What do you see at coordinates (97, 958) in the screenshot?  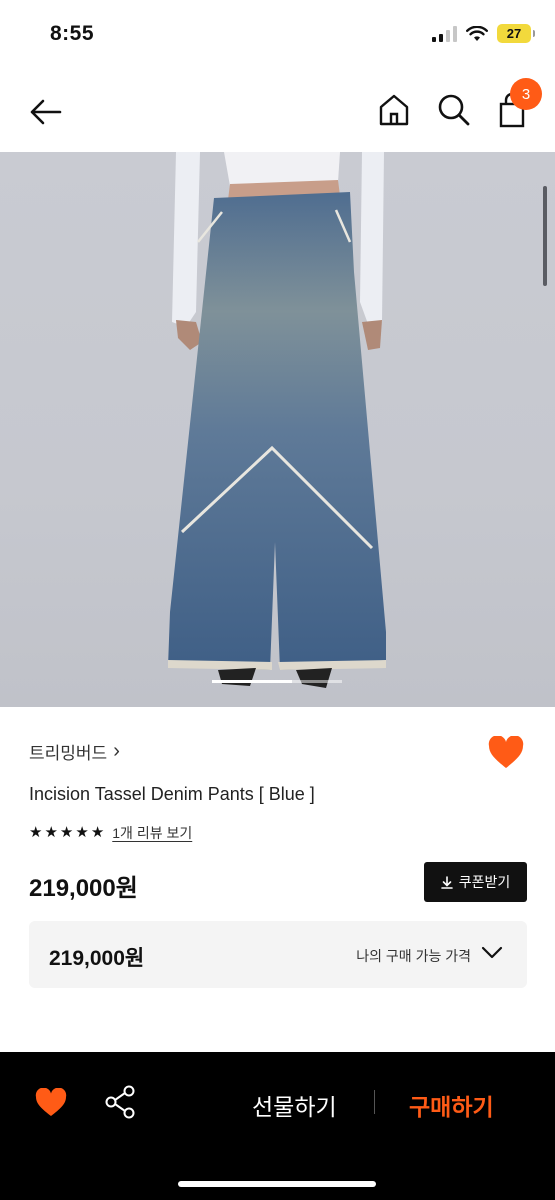 I see `my-price-value: 219,000원` at bounding box center [97, 958].